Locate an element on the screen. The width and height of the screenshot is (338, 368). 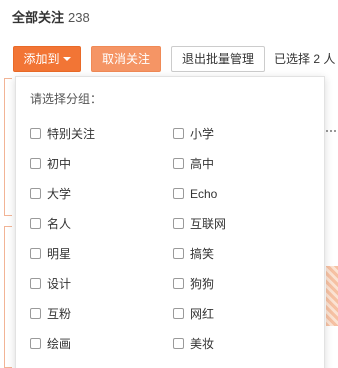
group-option: 搞笑 is located at coordinates (193, 254).